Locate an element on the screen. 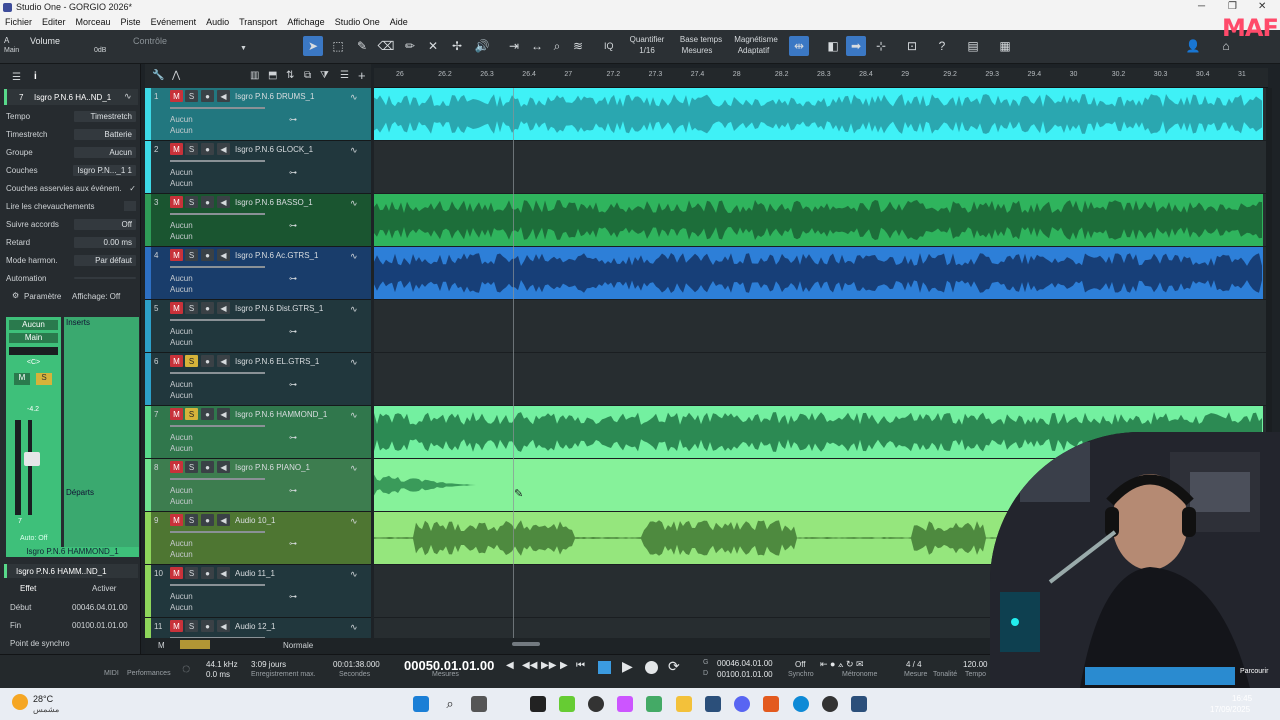  track-name: Audio 11_1 is located at coordinates (255, 573).